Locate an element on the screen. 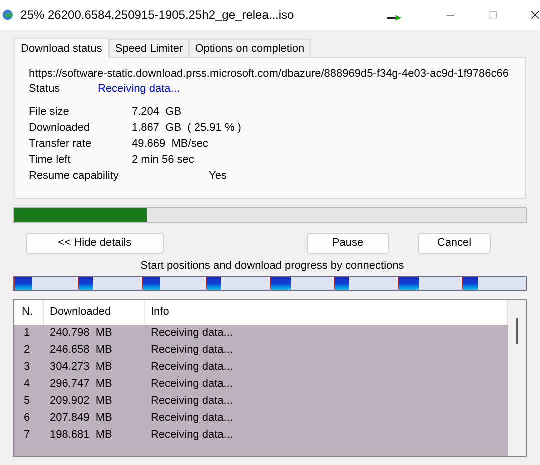 The height and width of the screenshot is (465, 540). table-cell-text: 4 is located at coordinates (27, 384).